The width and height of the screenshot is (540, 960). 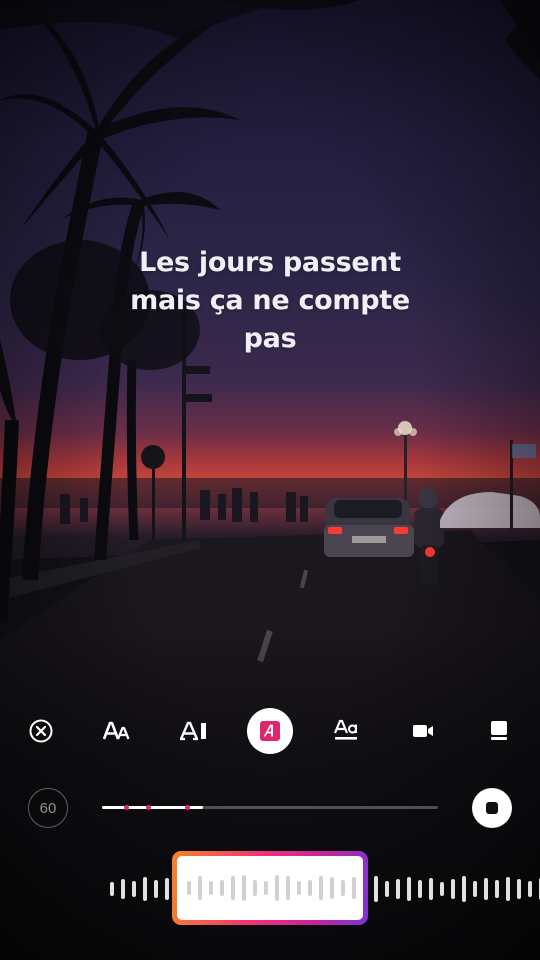 I want to click on font-size-icon, so click(x=116, y=730).